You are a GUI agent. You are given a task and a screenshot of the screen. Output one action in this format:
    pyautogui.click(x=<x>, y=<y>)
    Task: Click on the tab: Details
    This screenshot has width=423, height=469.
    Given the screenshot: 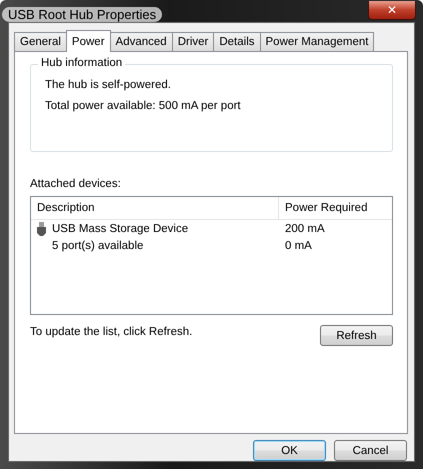 What is the action you would take?
    pyautogui.click(x=236, y=41)
    